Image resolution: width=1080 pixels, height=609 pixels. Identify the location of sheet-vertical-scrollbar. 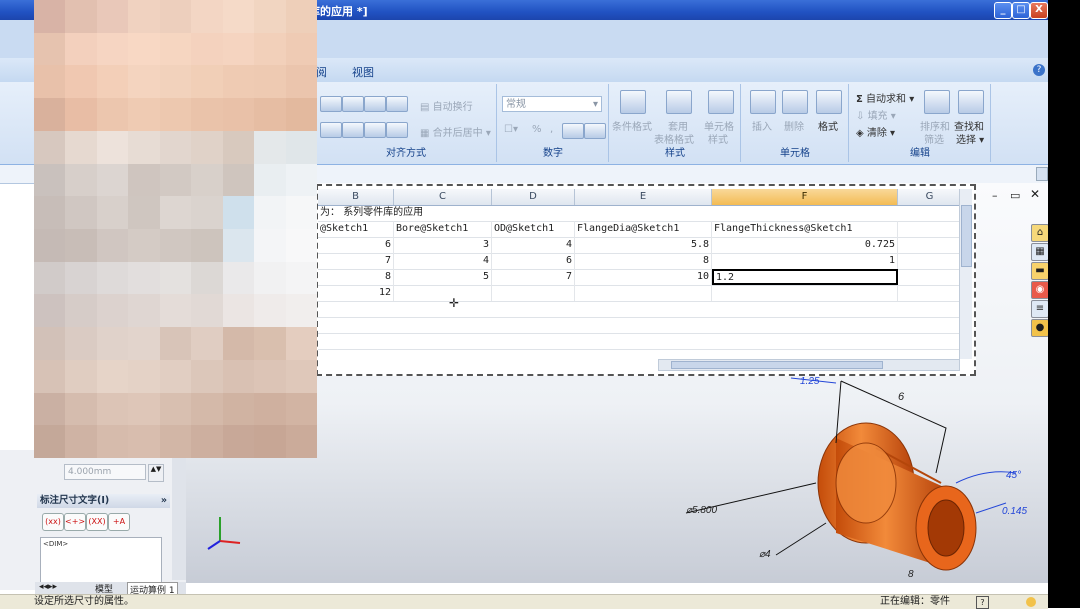
(965, 274).